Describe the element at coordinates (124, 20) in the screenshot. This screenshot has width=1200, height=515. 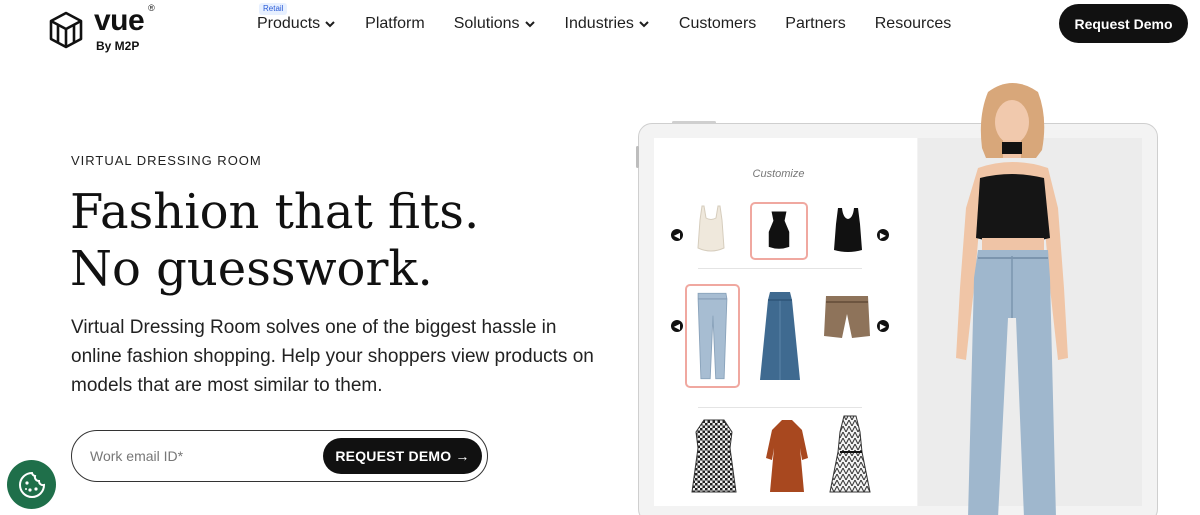
I see `logo-wordmark: vue ®` at that location.